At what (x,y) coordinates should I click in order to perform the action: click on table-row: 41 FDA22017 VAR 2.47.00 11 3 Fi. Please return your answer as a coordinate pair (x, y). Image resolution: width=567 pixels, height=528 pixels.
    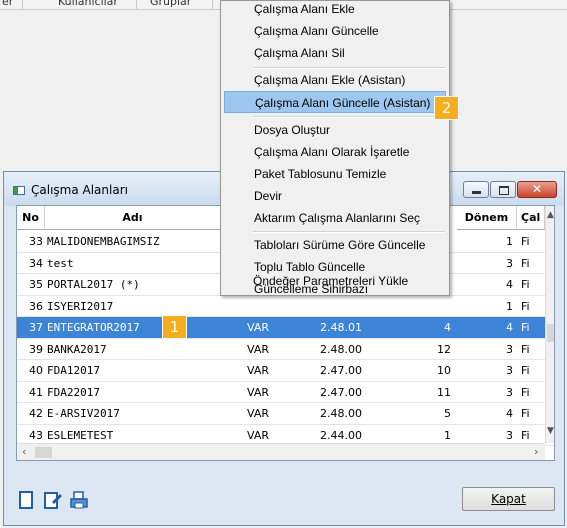
    Looking at the image, I should click on (285, 392).